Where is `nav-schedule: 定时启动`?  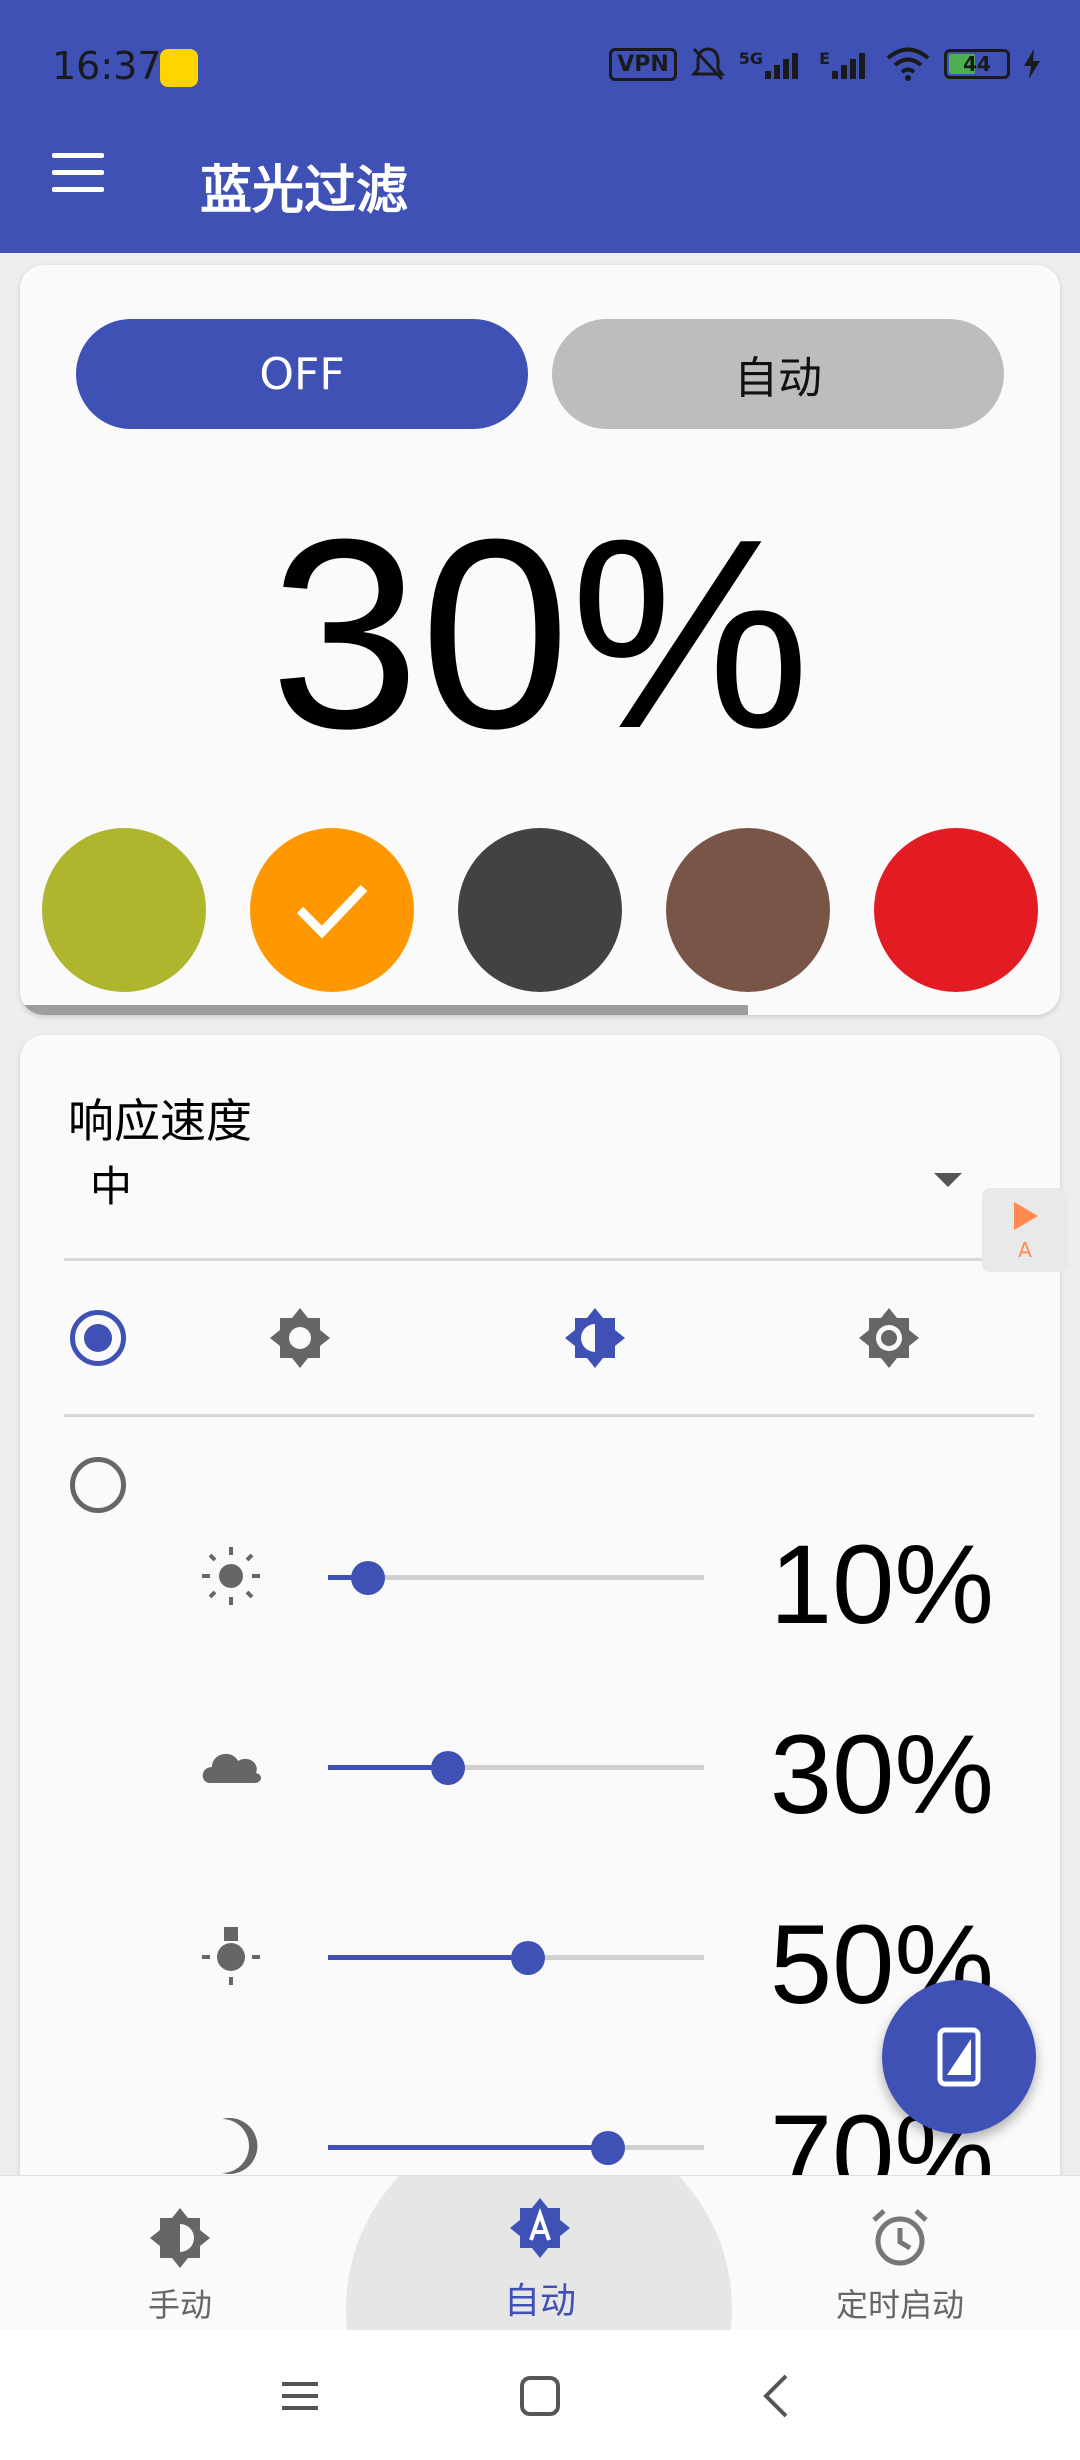 nav-schedule: 定时启动 is located at coordinates (900, 2253).